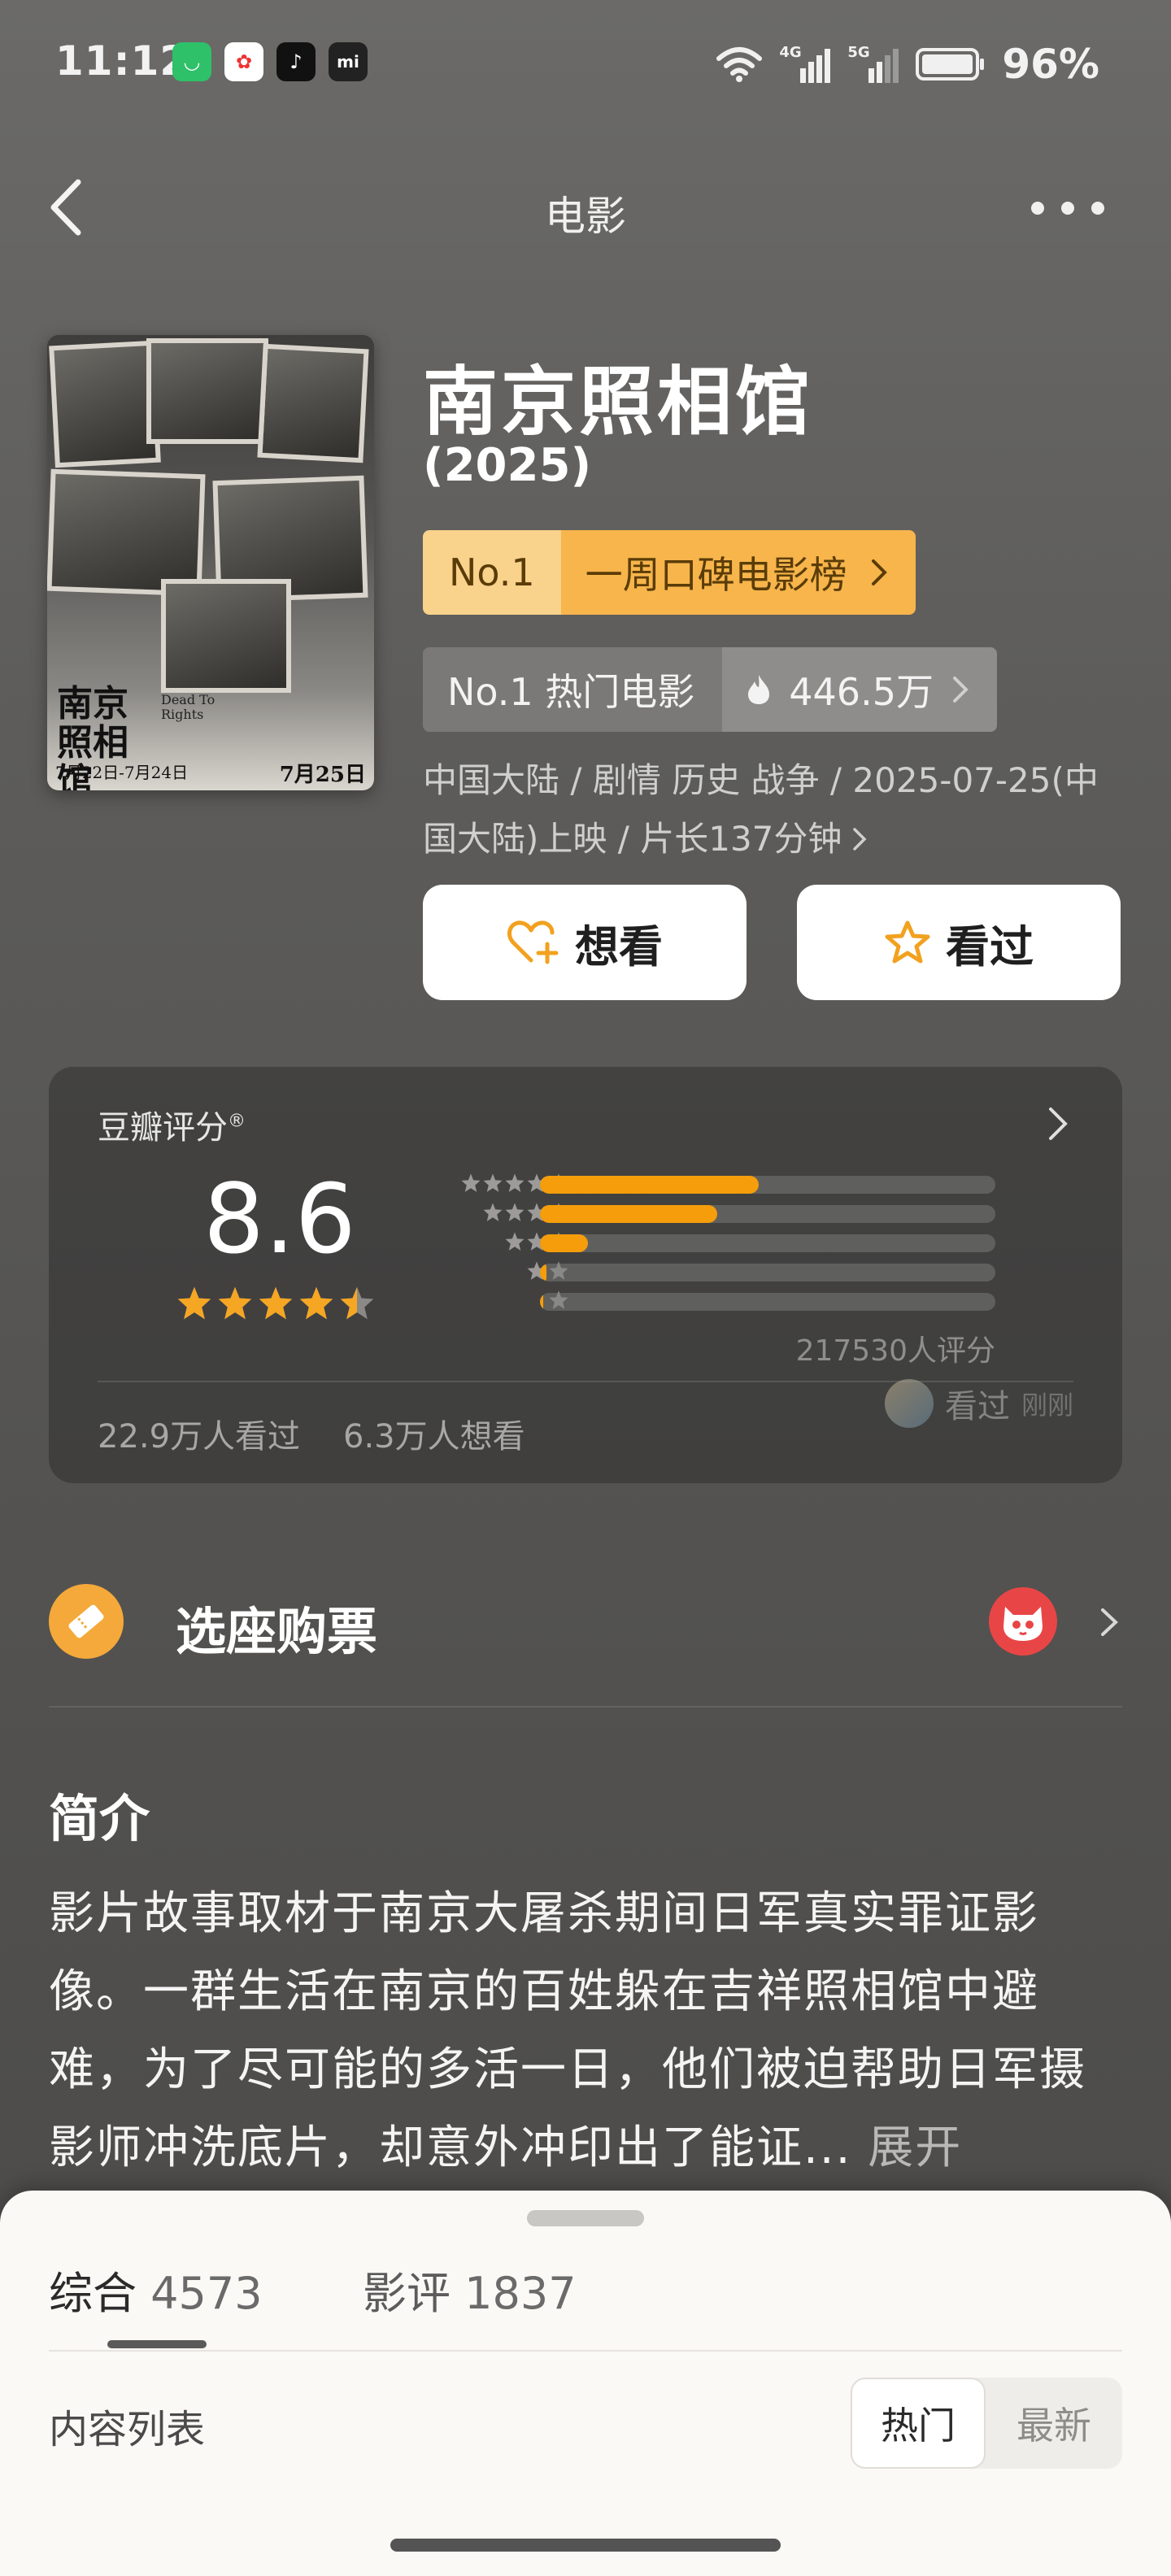 The height and width of the screenshot is (2576, 1171). What do you see at coordinates (206, 2293) in the screenshot?
I see `tab-count: 4573` at bounding box center [206, 2293].